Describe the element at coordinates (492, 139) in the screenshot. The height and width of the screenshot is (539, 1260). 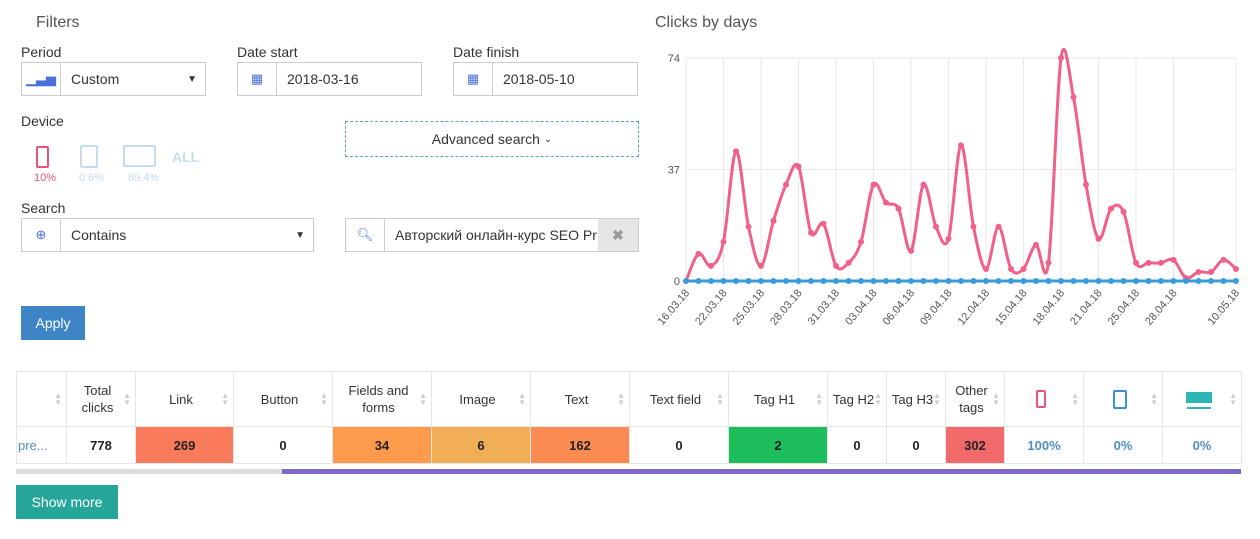
I see `advanced-search-button: Advanced search ⌄` at that location.